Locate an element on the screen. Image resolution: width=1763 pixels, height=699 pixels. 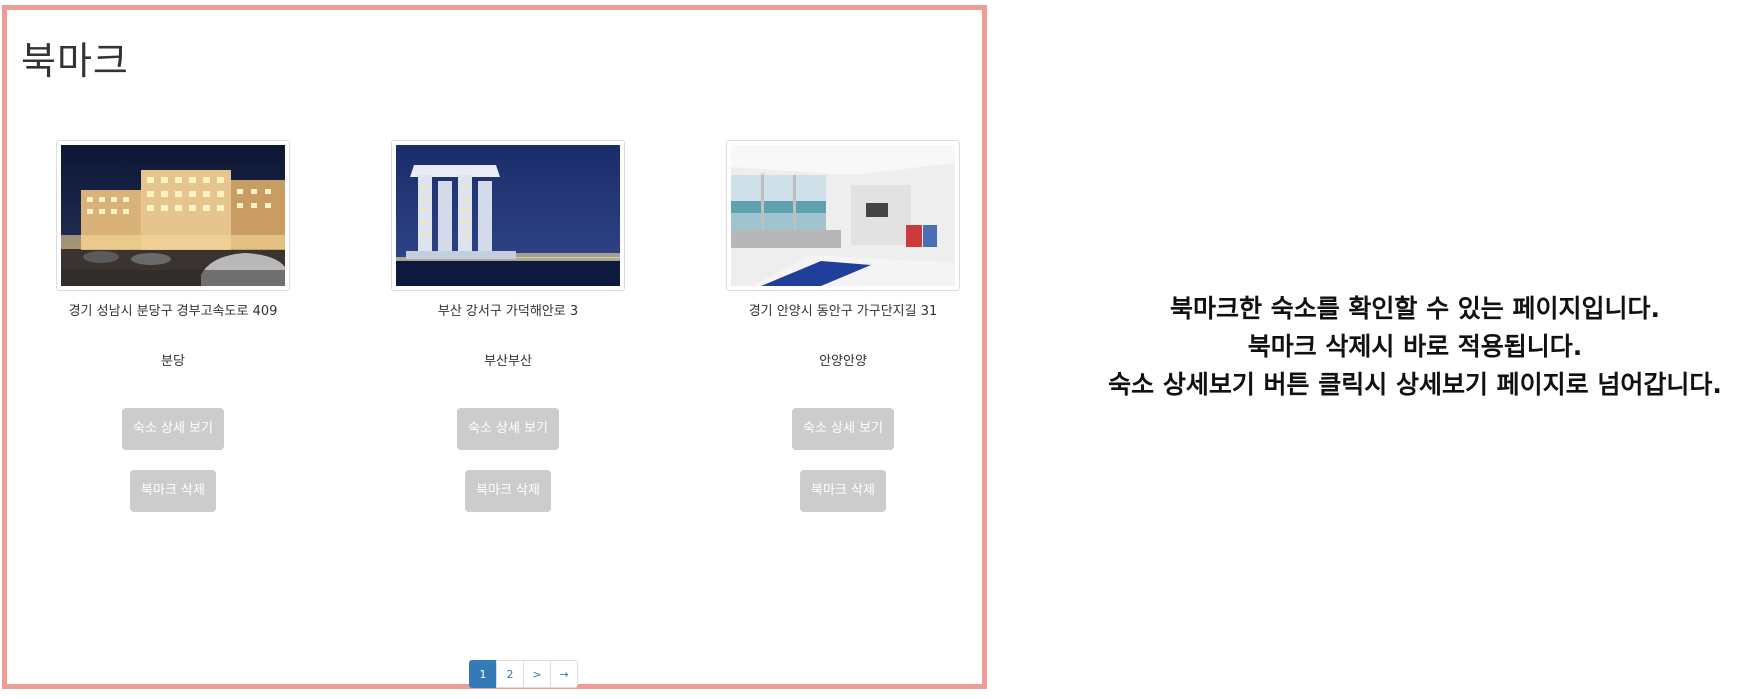
page-2-button: 2 is located at coordinates (510, 674).